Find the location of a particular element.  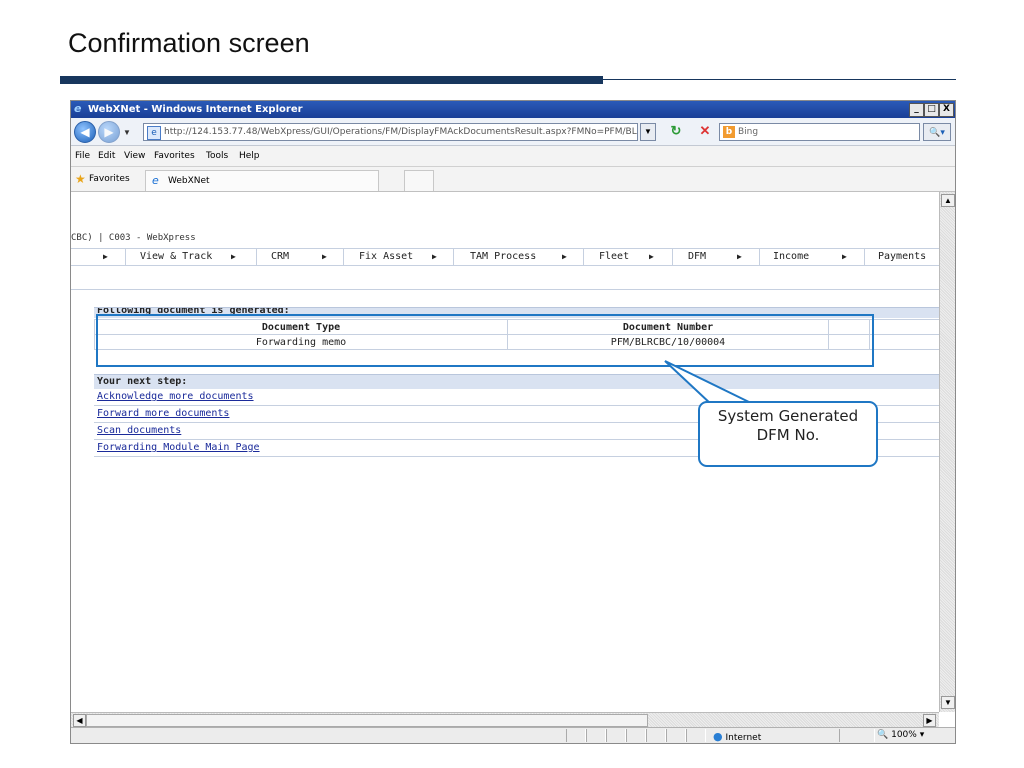

close-window-button: X is located at coordinates (946, 110).